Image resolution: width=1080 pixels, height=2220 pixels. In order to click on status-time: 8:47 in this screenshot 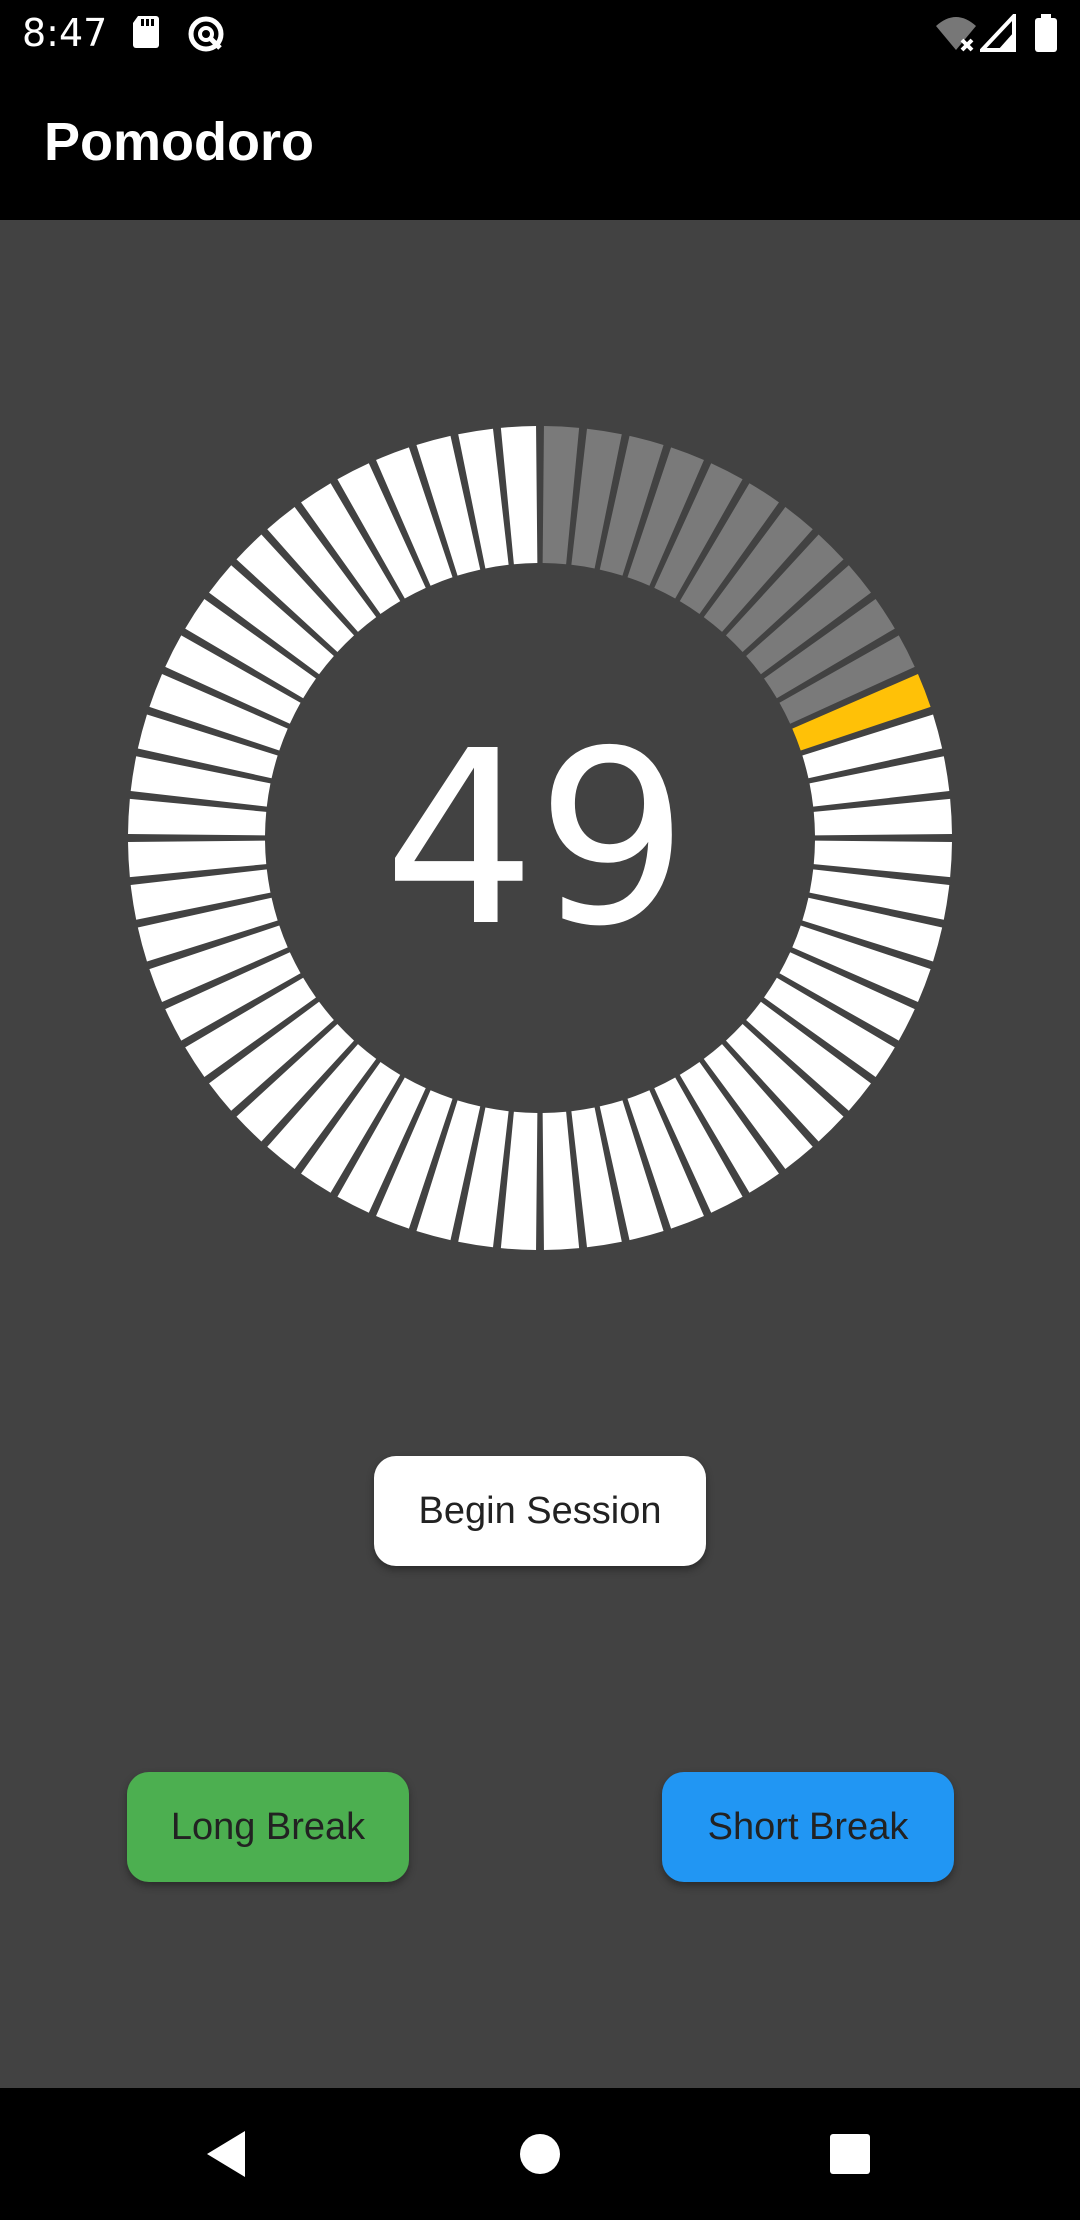, I will do `click(65, 33)`.